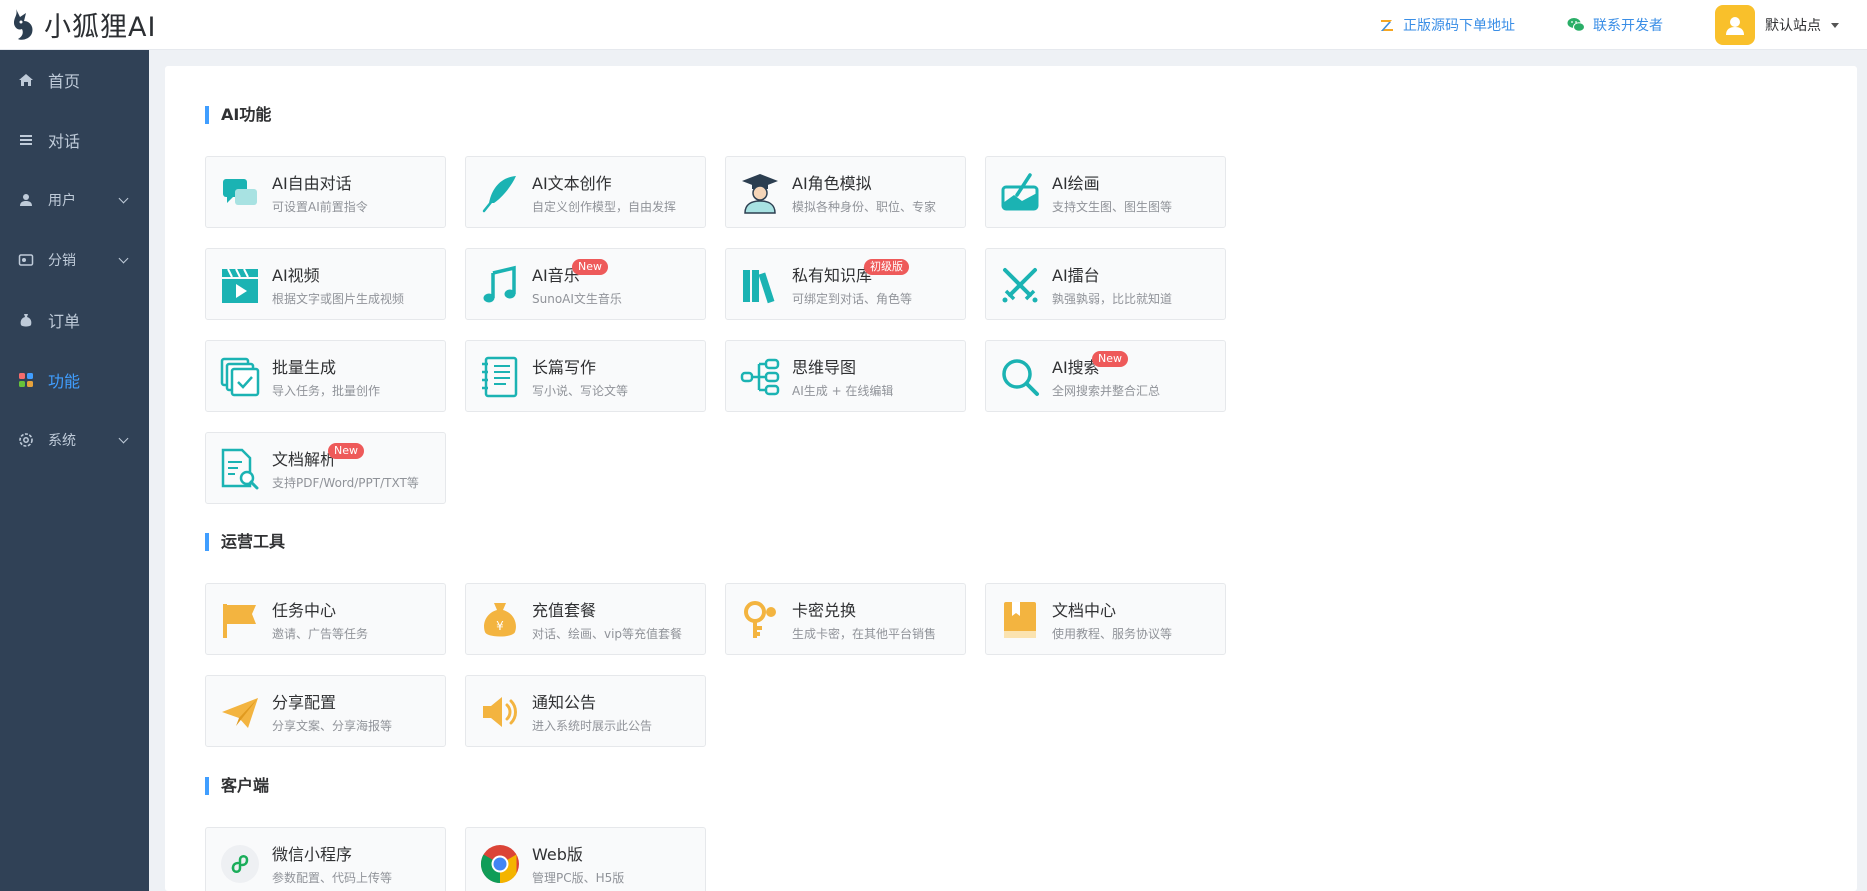 The image size is (1867, 891). Describe the element at coordinates (64, 381) in the screenshot. I see `sidebar-item-label: 功能` at that location.